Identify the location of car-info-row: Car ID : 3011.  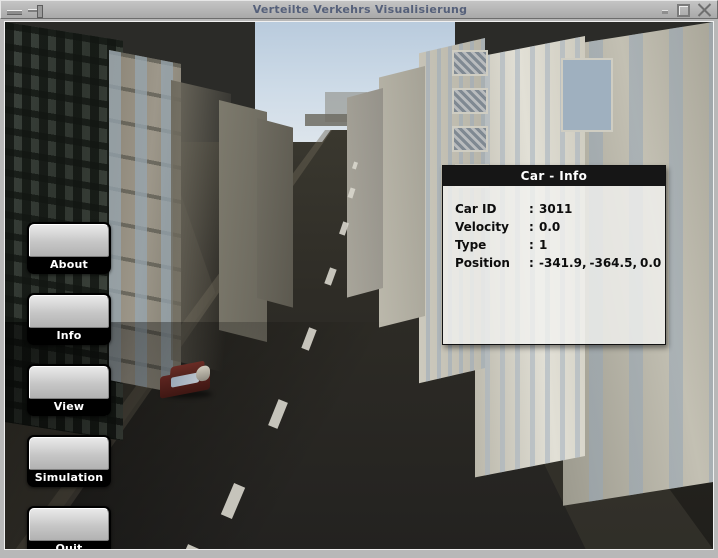
(560, 209).